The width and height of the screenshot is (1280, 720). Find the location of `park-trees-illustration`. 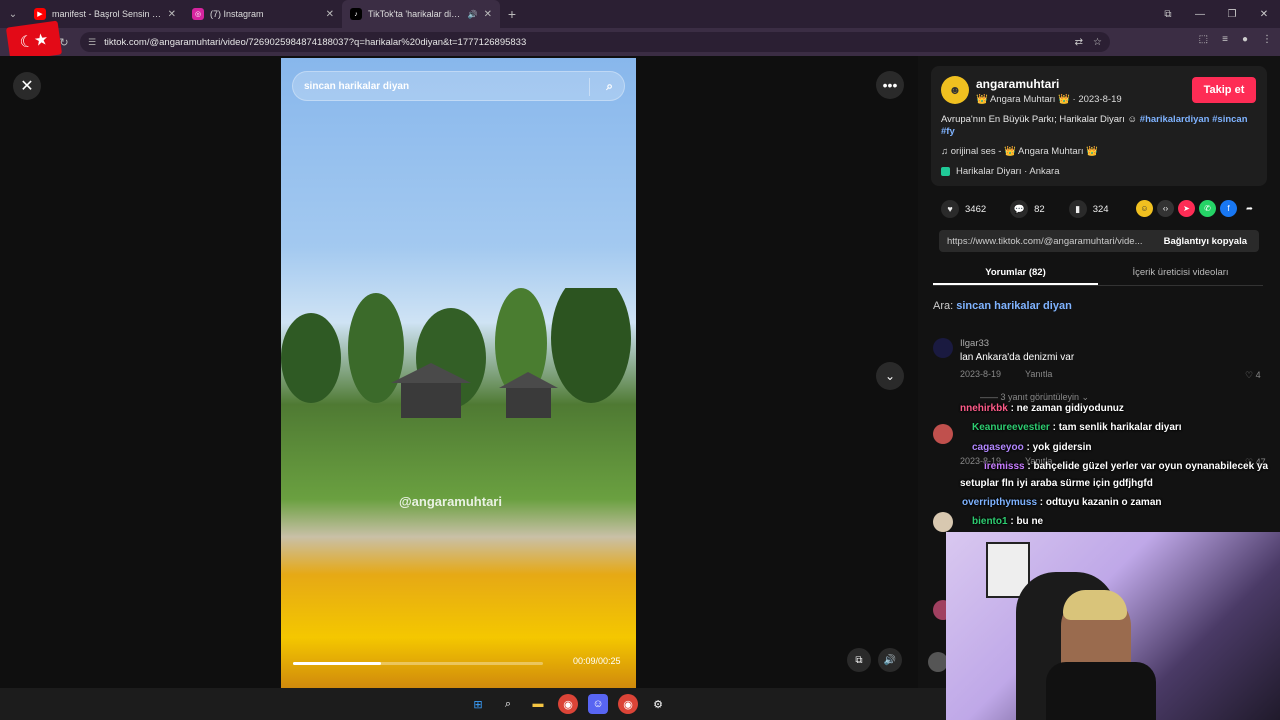

park-trees-illustration is located at coordinates (456, 353).